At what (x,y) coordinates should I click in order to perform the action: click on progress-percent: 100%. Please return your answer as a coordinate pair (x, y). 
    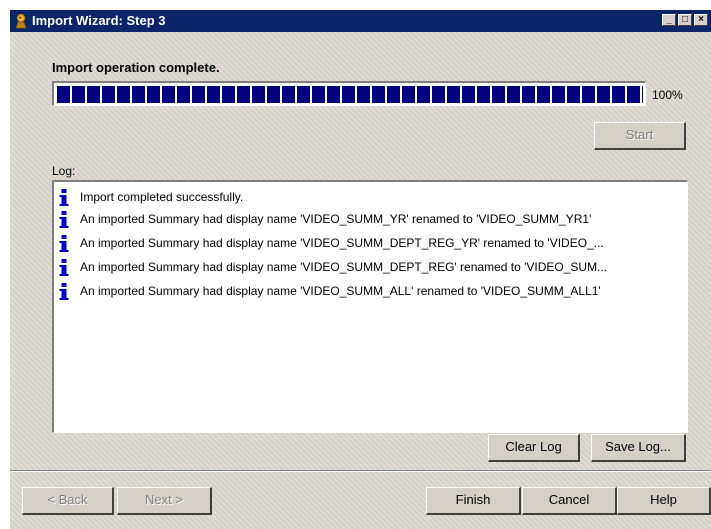
    Looking at the image, I should click on (667, 95).